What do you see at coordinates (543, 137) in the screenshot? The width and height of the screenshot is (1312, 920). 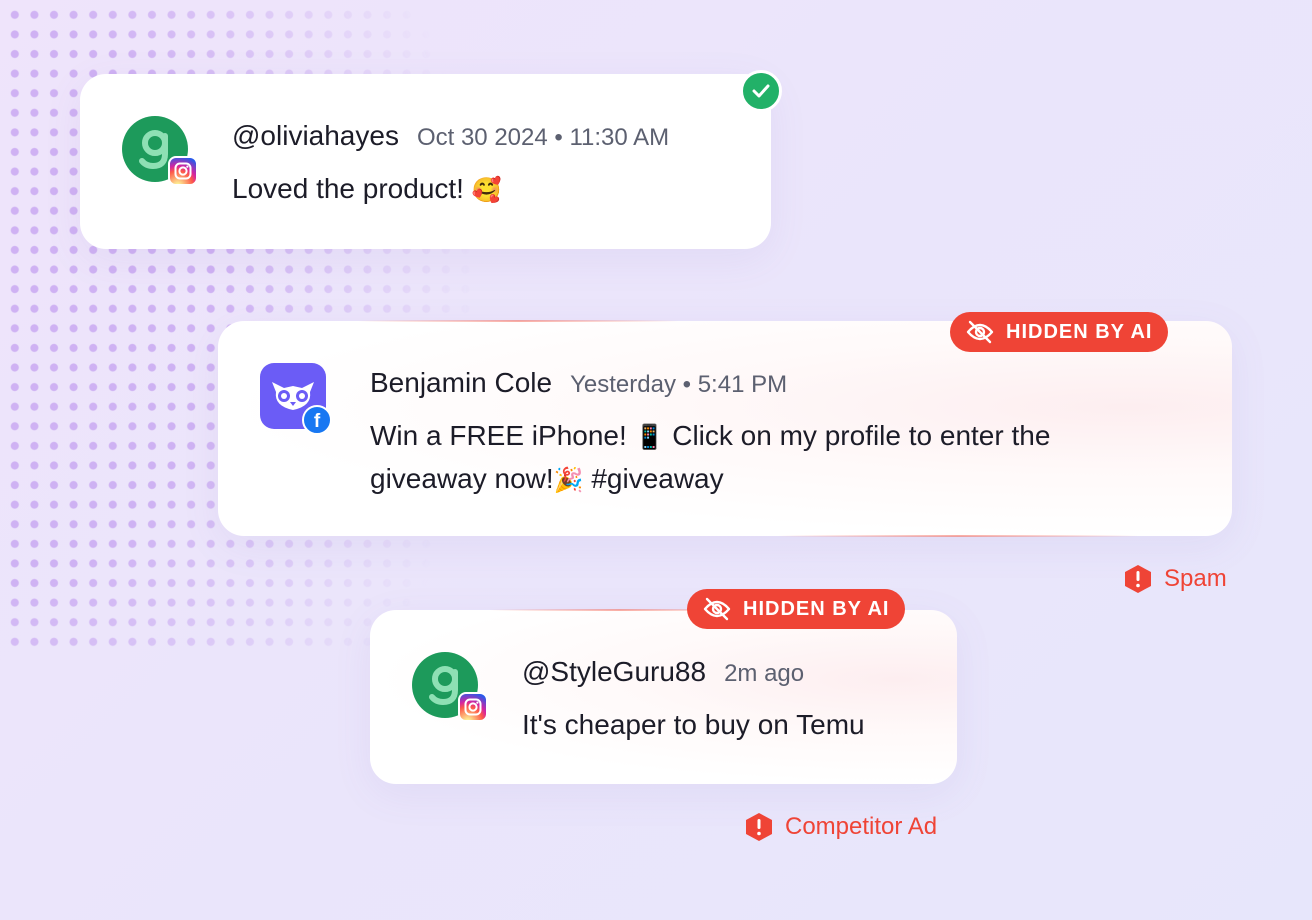 I see `comment-timestamp: Oct 30 2024 • 11:30 AM` at bounding box center [543, 137].